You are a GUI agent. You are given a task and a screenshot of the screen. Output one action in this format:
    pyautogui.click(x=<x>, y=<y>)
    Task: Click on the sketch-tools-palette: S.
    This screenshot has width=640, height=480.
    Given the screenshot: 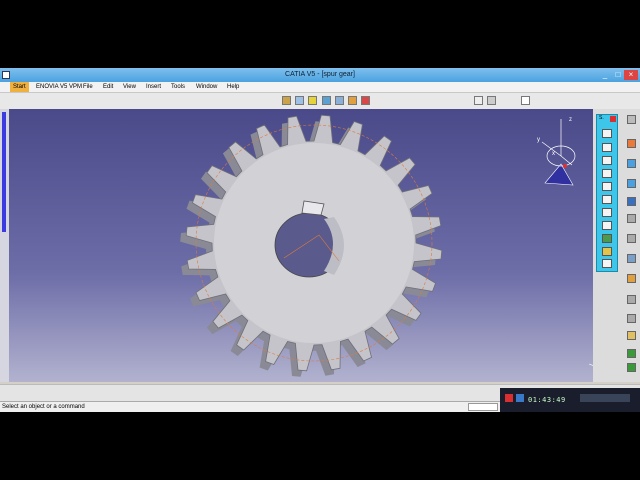 What is the action you would take?
    pyautogui.click(x=607, y=193)
    